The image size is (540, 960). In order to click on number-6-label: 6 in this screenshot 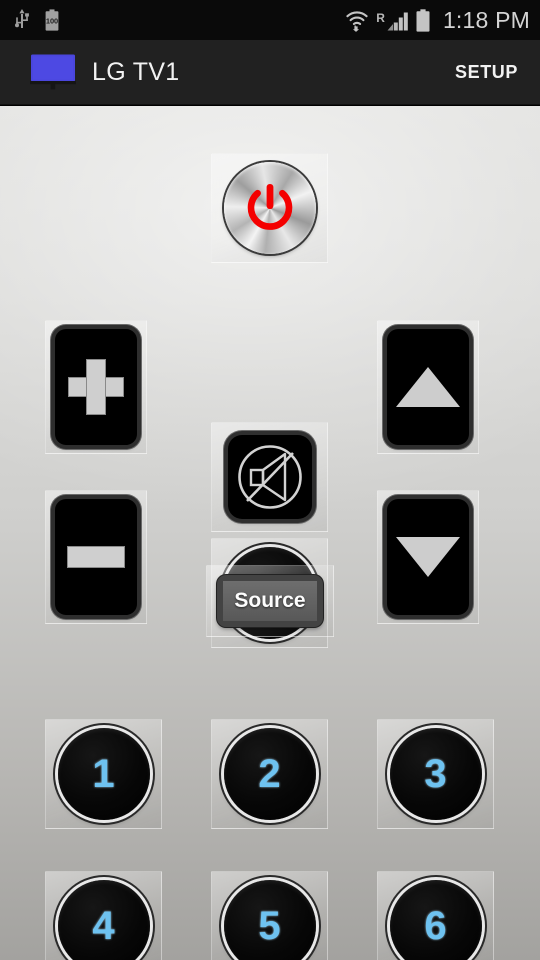, I will do `click(435, 926)`.